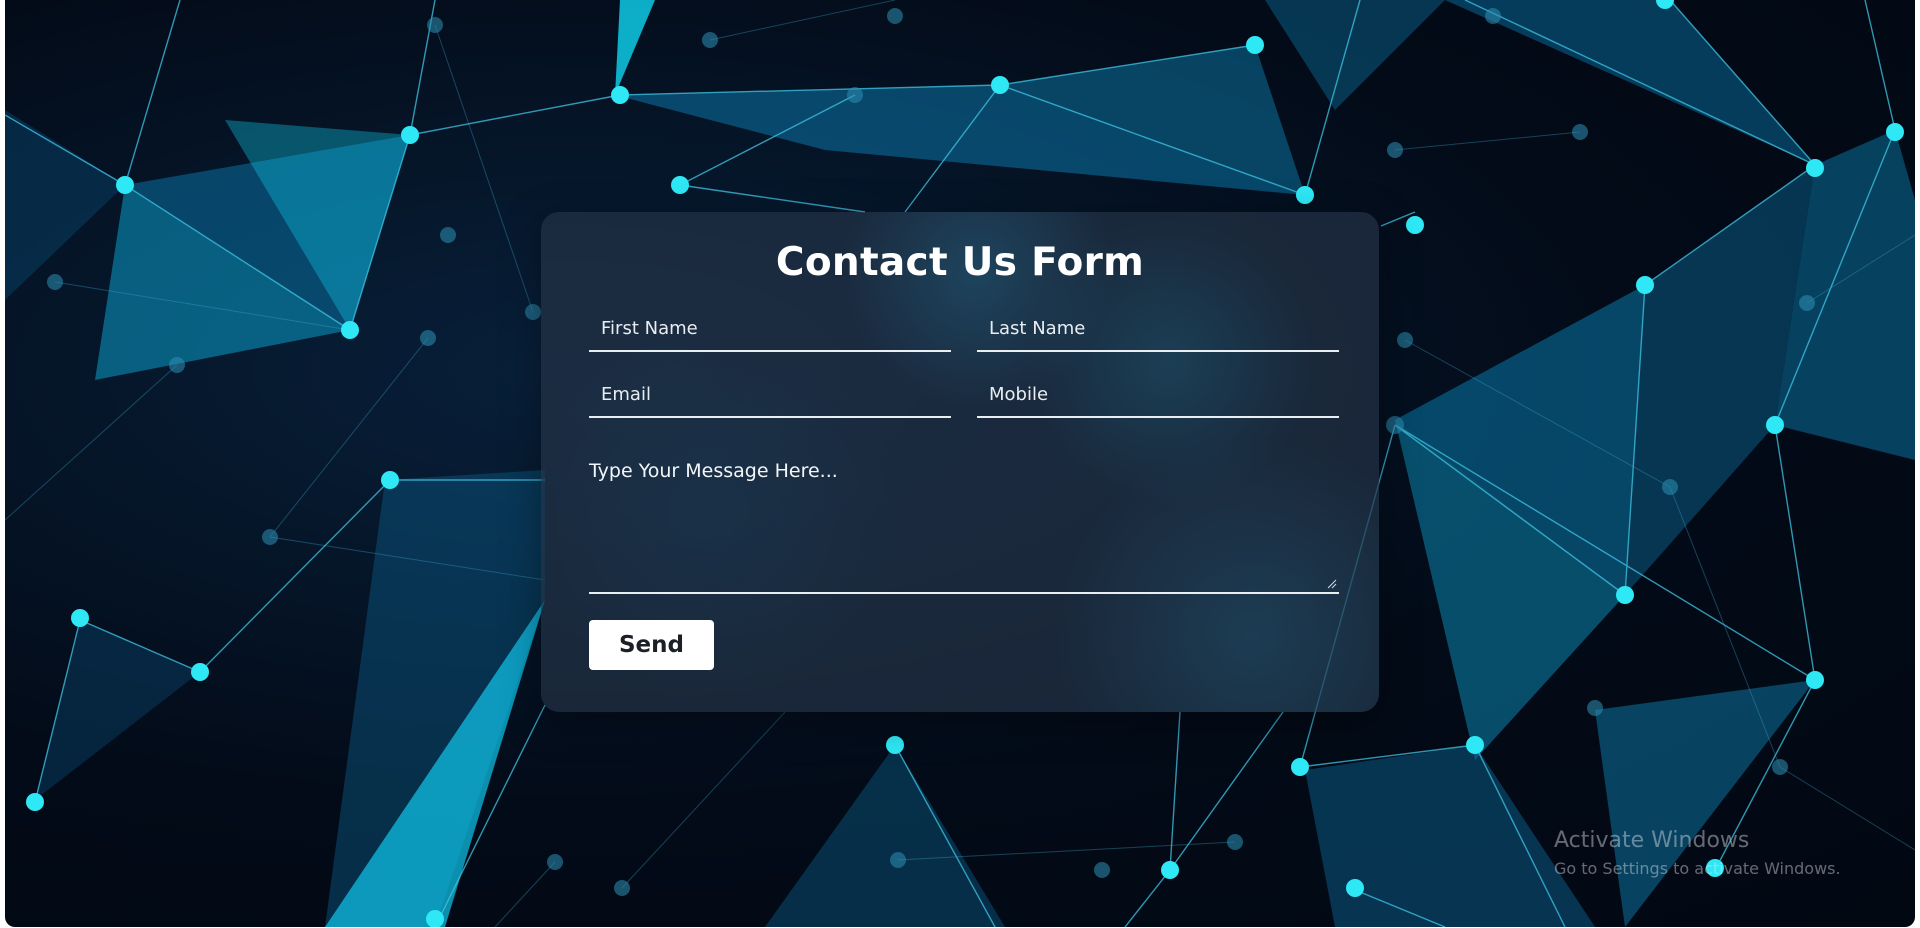 The width and height of the screenshot is (1920, 928). What do you see at coordinates (1158, 331) in the screenshot?
I see `last-name-input: Last Name` at bounding box center [1158, 331].